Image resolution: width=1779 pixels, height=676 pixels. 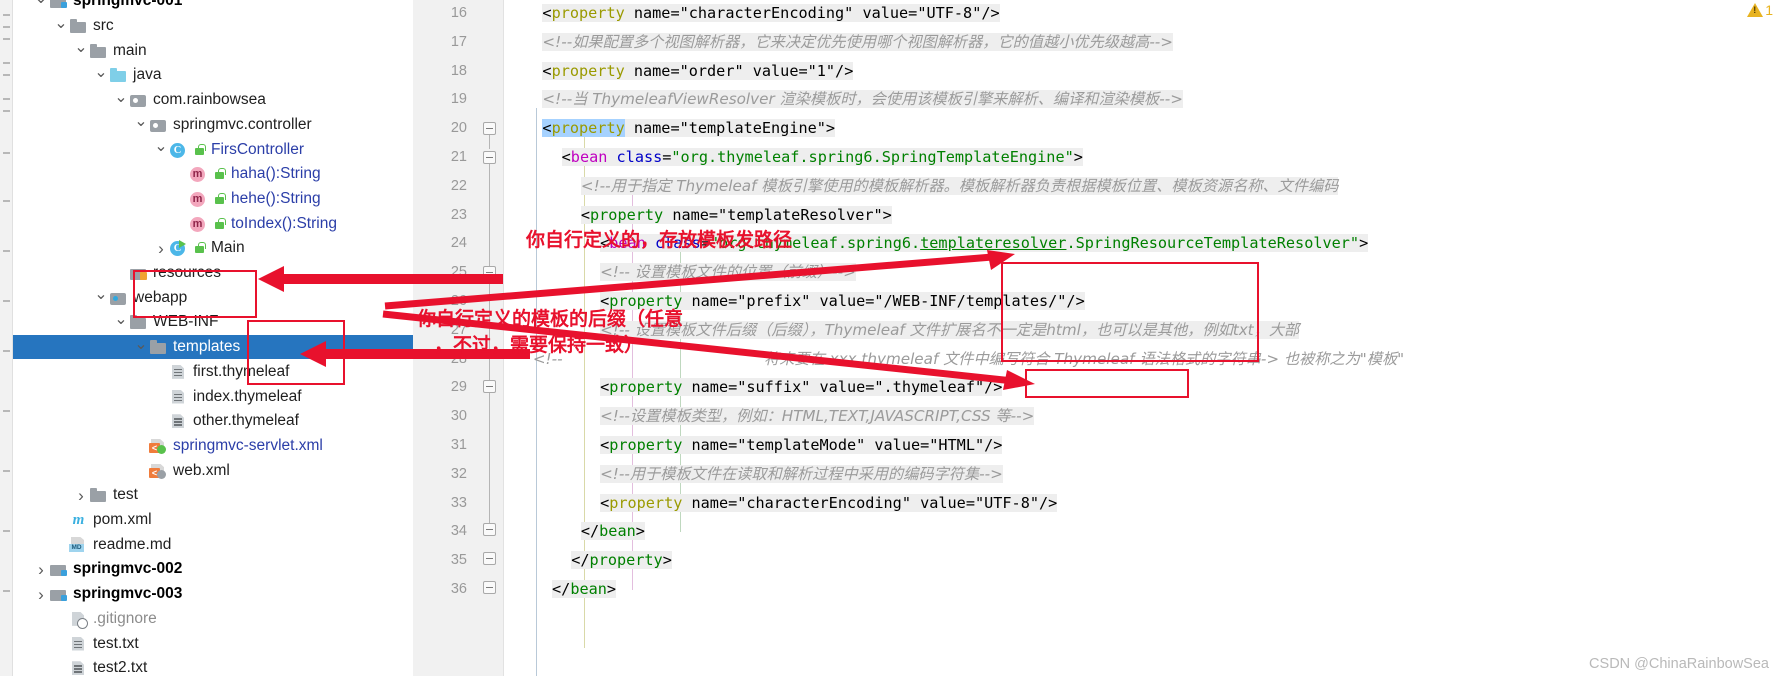 I want to click on tree-row: ⌄ FirsController, so click(x=213, y=149).